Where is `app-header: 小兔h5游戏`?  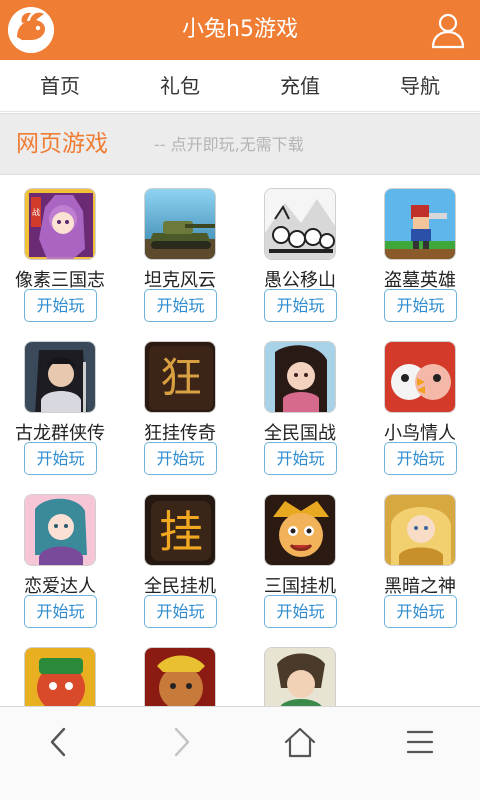 app-header: 小兔h5游戏 is located at coordinates (240, 30).